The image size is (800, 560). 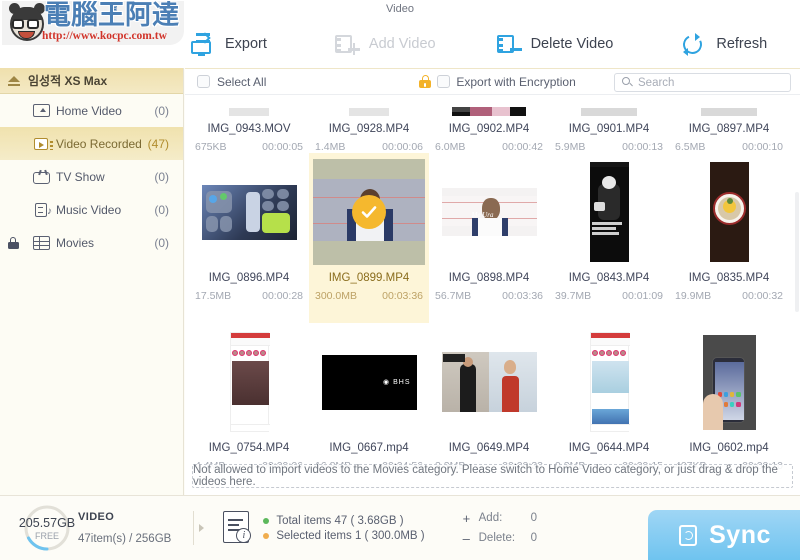 What do you see at coordinates (609, 296) in the screenshot?
I see `video-meta: 39.7MB 00:01:09` at bounding box center [609, 296].